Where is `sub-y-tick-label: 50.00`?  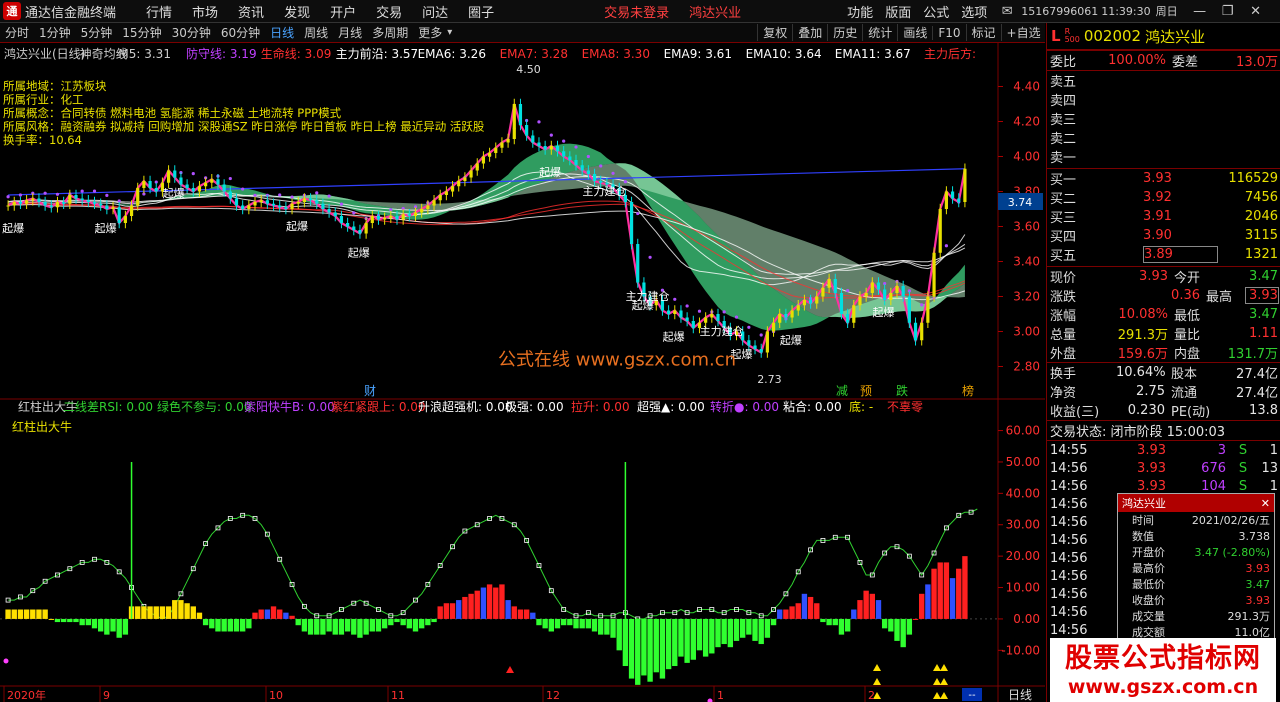
sub-y-tick-label: 50.00 is located at coordinates (1023, 462).